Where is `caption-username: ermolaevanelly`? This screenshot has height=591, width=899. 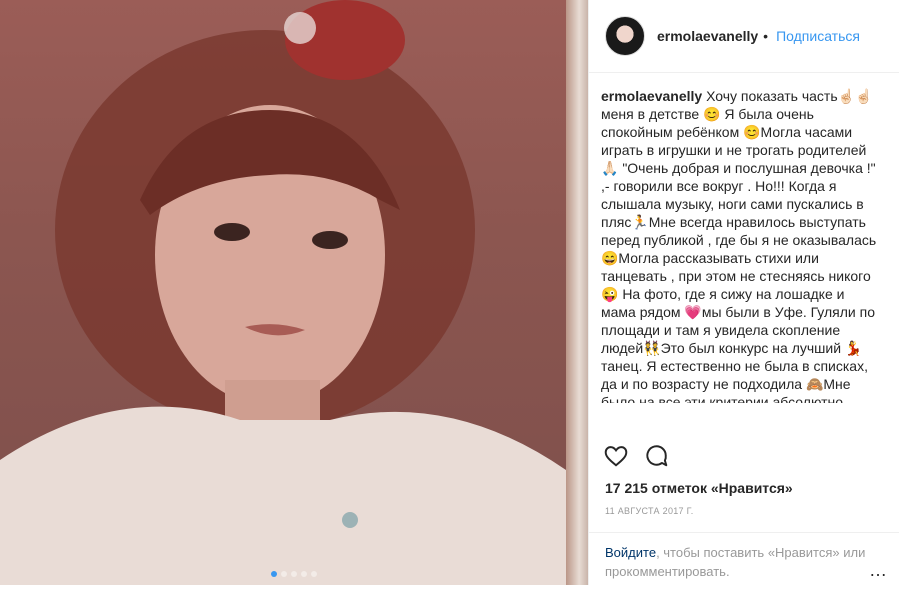 caption-username: ermolaevanelly is located at coordinates (651, 96).